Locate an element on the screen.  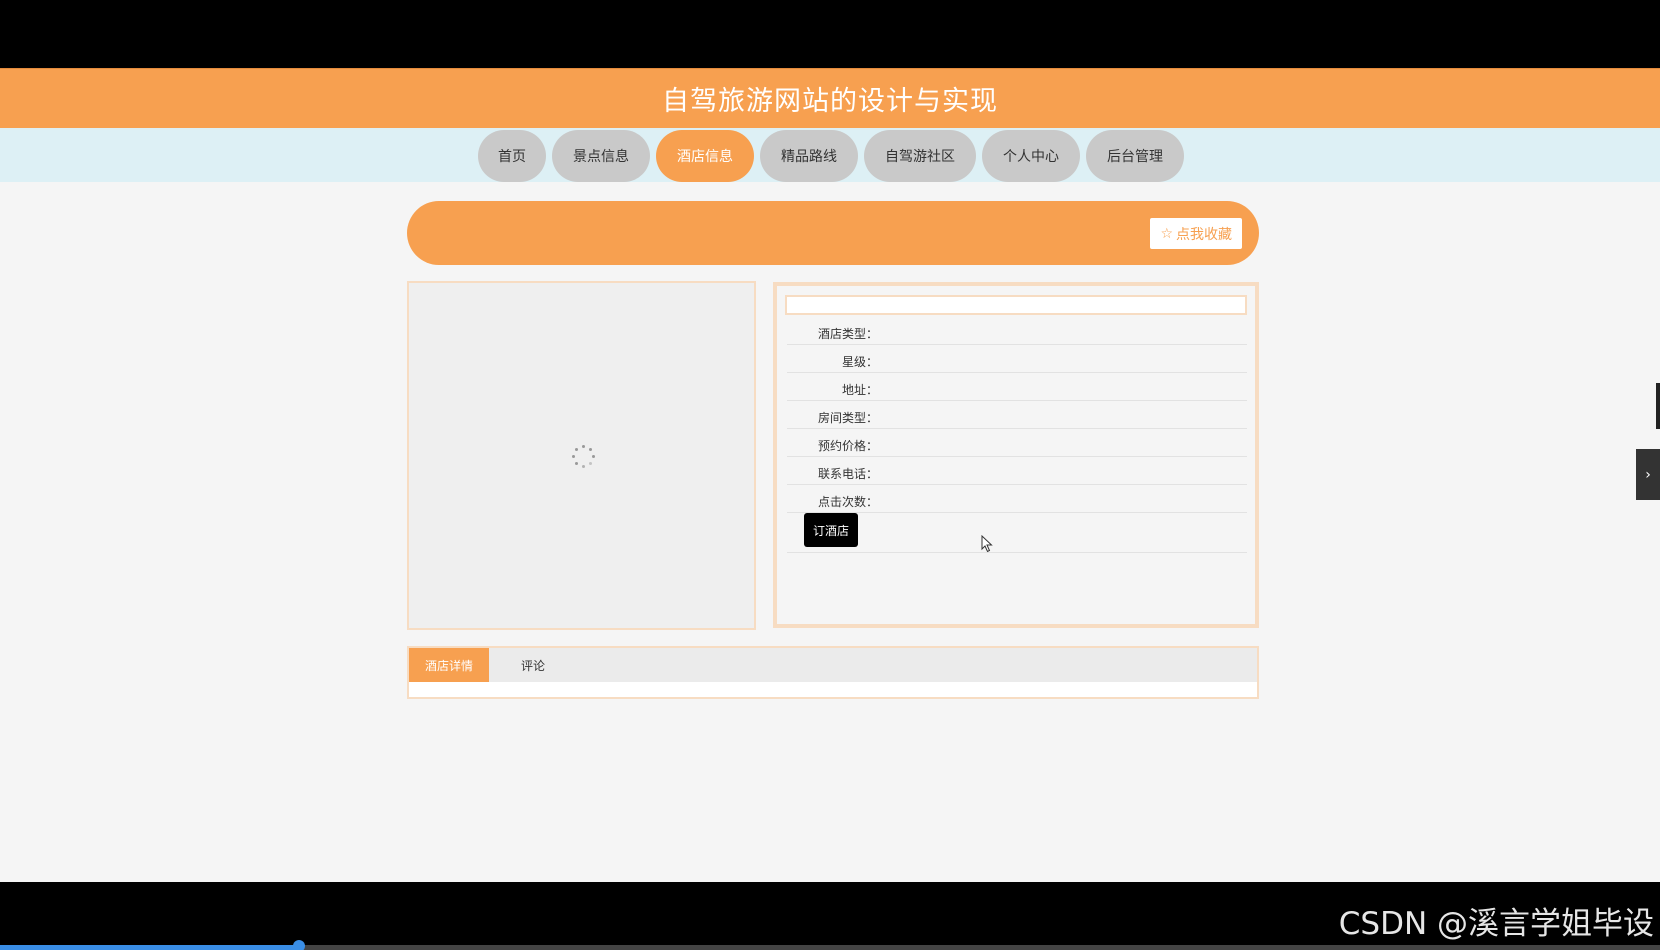
tab-comments: 评论 is located at coordinates (533, 665).